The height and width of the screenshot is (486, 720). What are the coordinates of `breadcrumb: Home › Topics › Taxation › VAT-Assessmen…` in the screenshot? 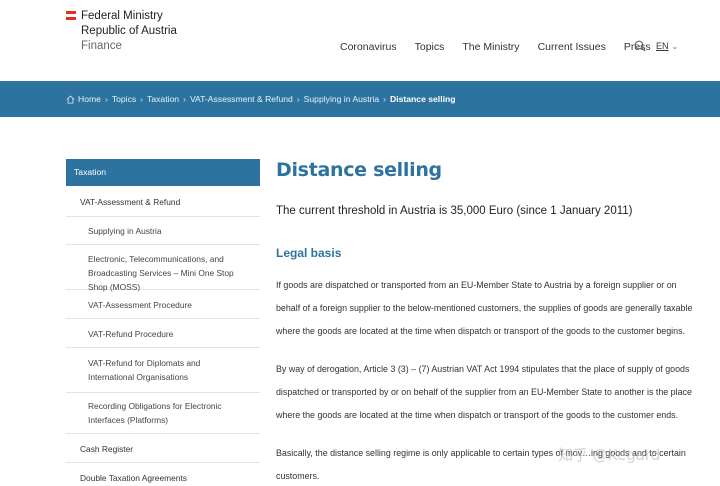 It's located at (260, 99).